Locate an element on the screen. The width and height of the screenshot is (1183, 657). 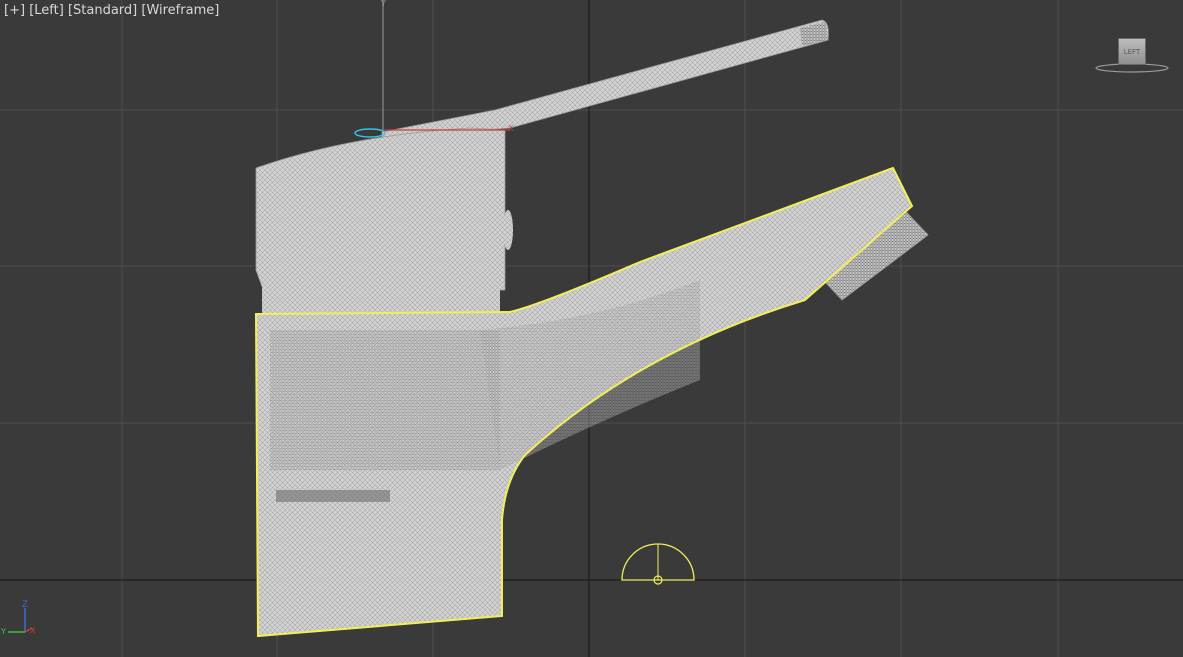
faucet-handle-lever is located at coordinates (605, 78).